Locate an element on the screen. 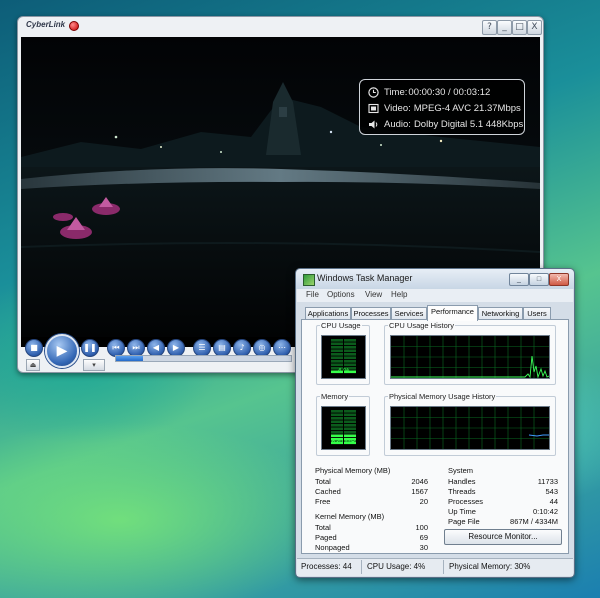 Image resolution: width=600 pixels, height=598 pixels. cpu-usage-meter: 4 % is located at coordinates (343, 357).